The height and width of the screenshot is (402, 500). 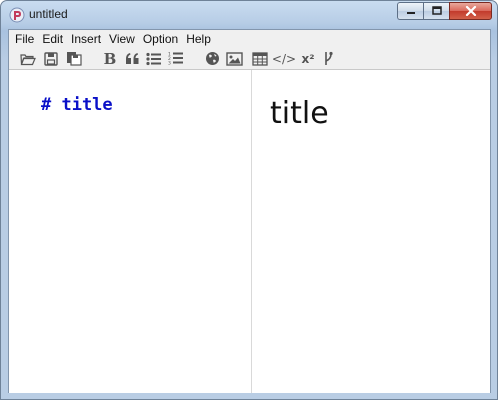 I want to click on menu-edit: Edit, so click(x=52, y=39).